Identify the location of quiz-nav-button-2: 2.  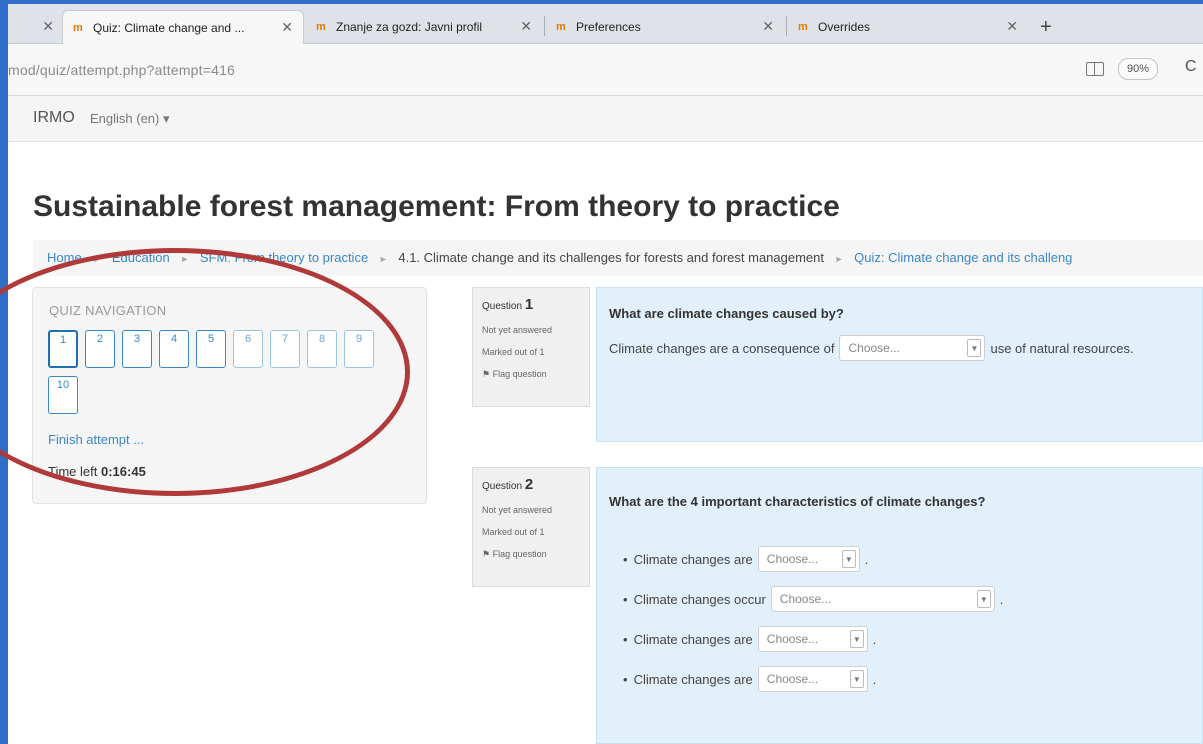
(100, 349).